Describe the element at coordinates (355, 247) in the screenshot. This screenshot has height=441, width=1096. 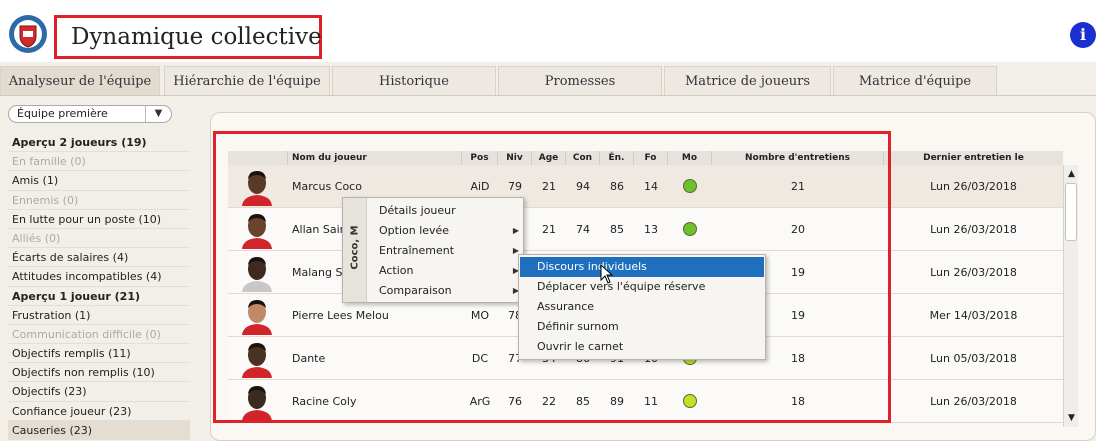
I see `context-menu-player-label: Coco, M` at that location.